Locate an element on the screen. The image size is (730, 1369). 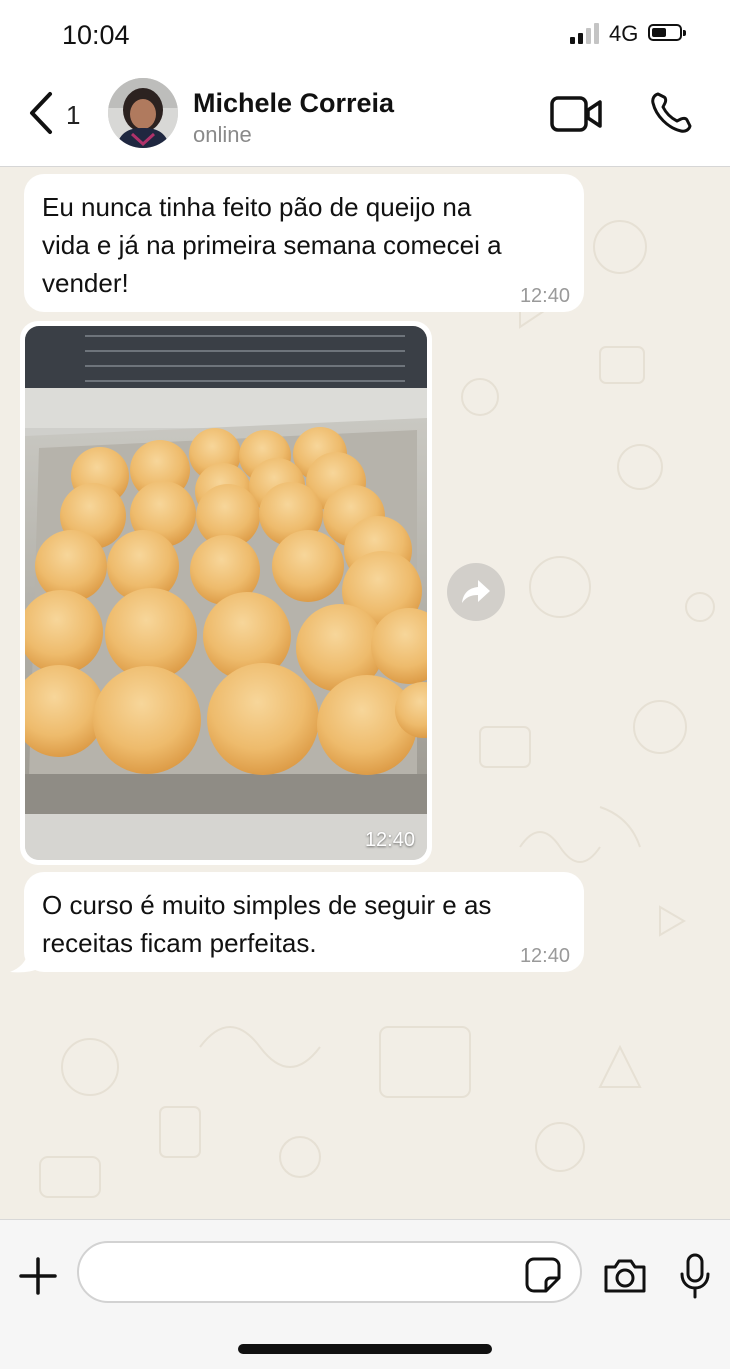
video-call-button is located at coordinates (576, 114).